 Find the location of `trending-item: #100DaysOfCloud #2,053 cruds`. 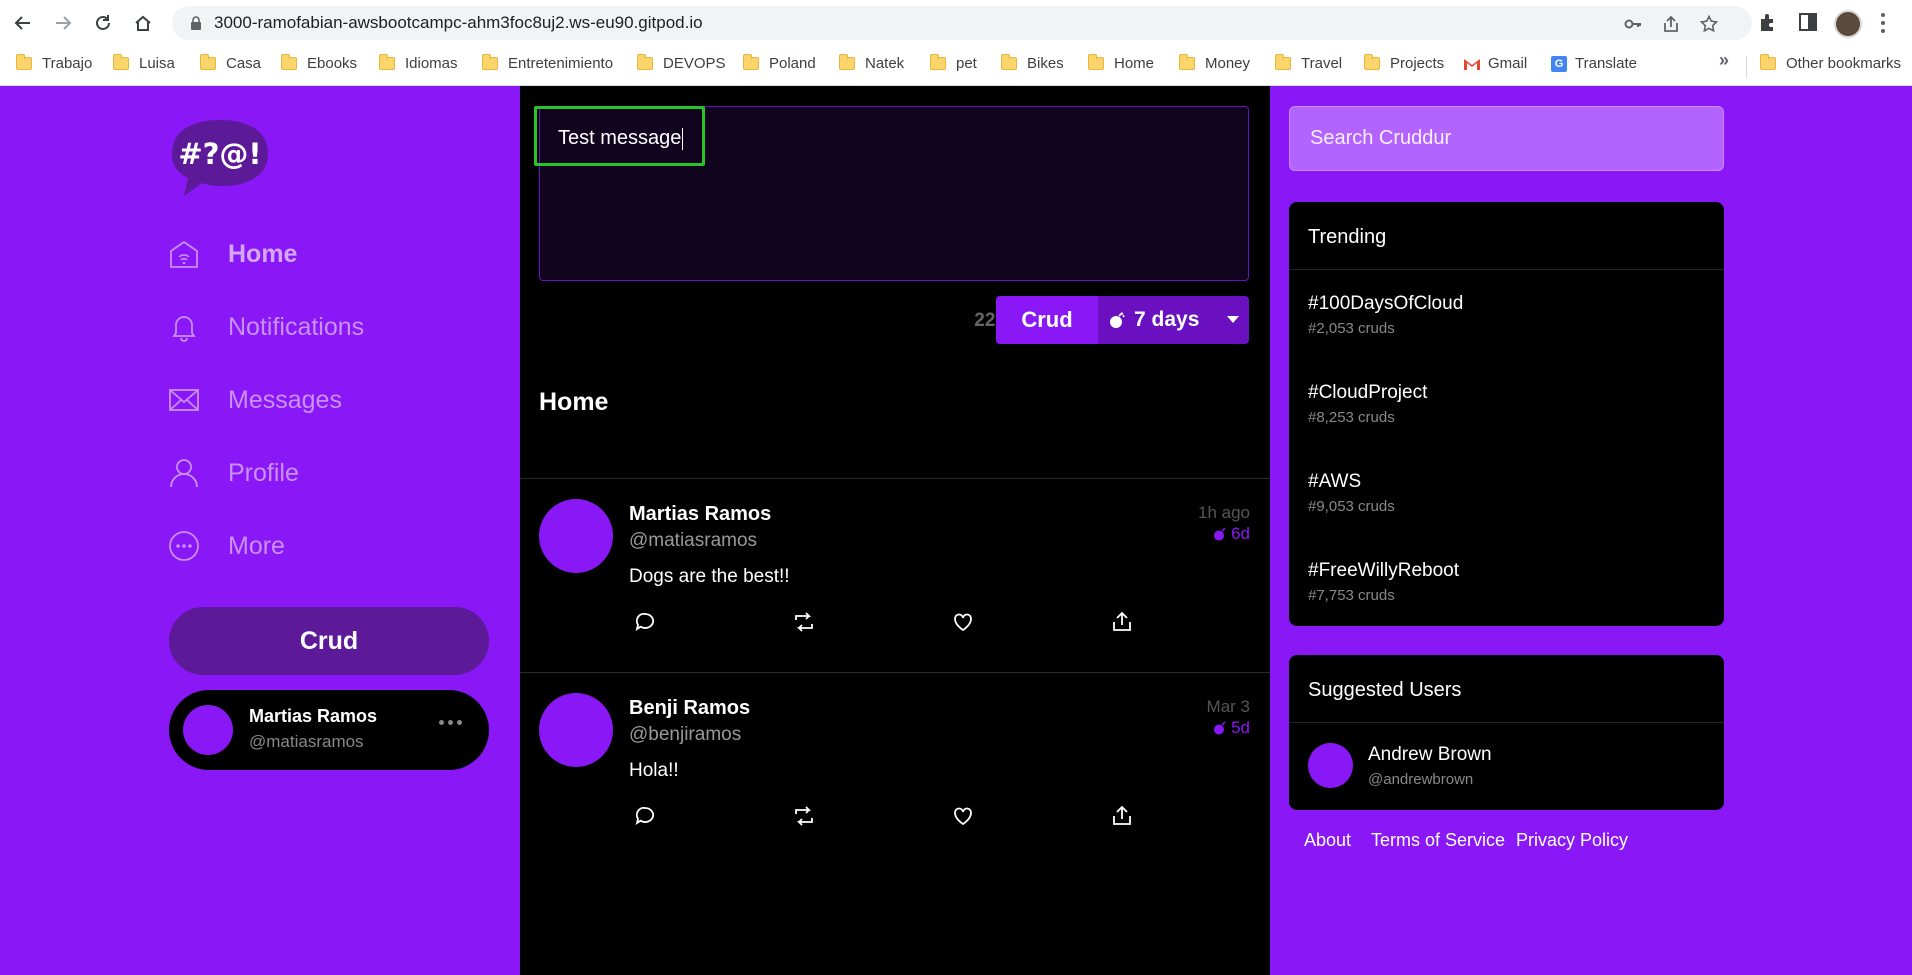

trending-item: #100DaysOfCloud #2,053 cruds is located at coordinates (1385, 315).